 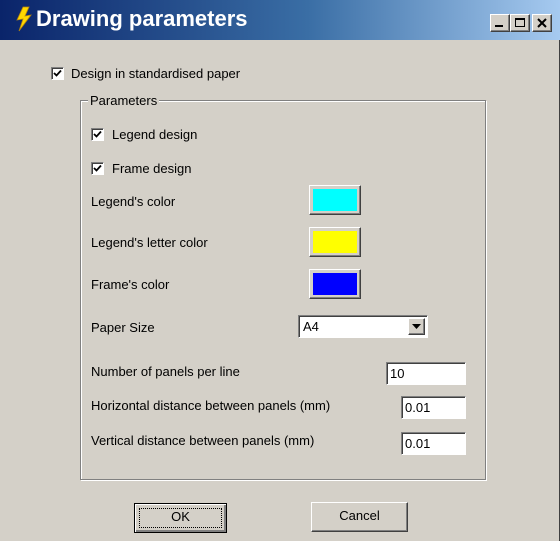 I want to click on legend-design-checkbox, so click(x=97, y=134).